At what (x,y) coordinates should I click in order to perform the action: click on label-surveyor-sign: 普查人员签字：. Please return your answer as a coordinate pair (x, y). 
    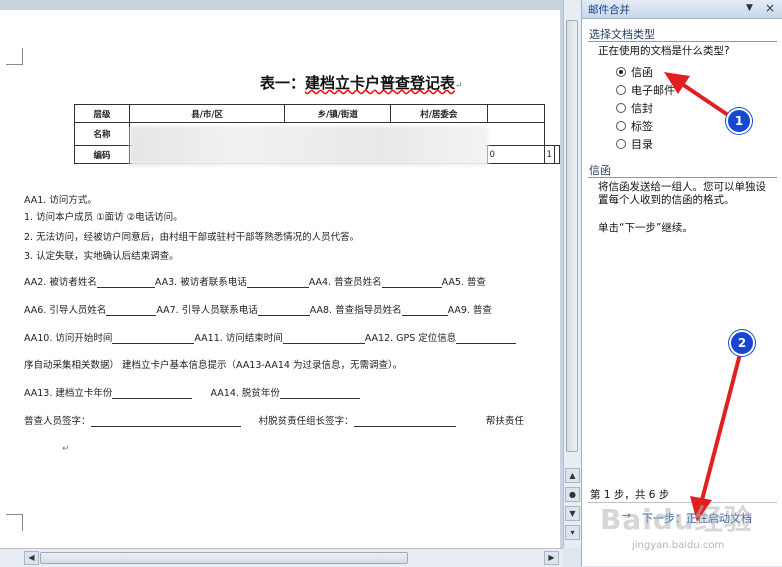
    Looking at the image, I should click on (57, 421).